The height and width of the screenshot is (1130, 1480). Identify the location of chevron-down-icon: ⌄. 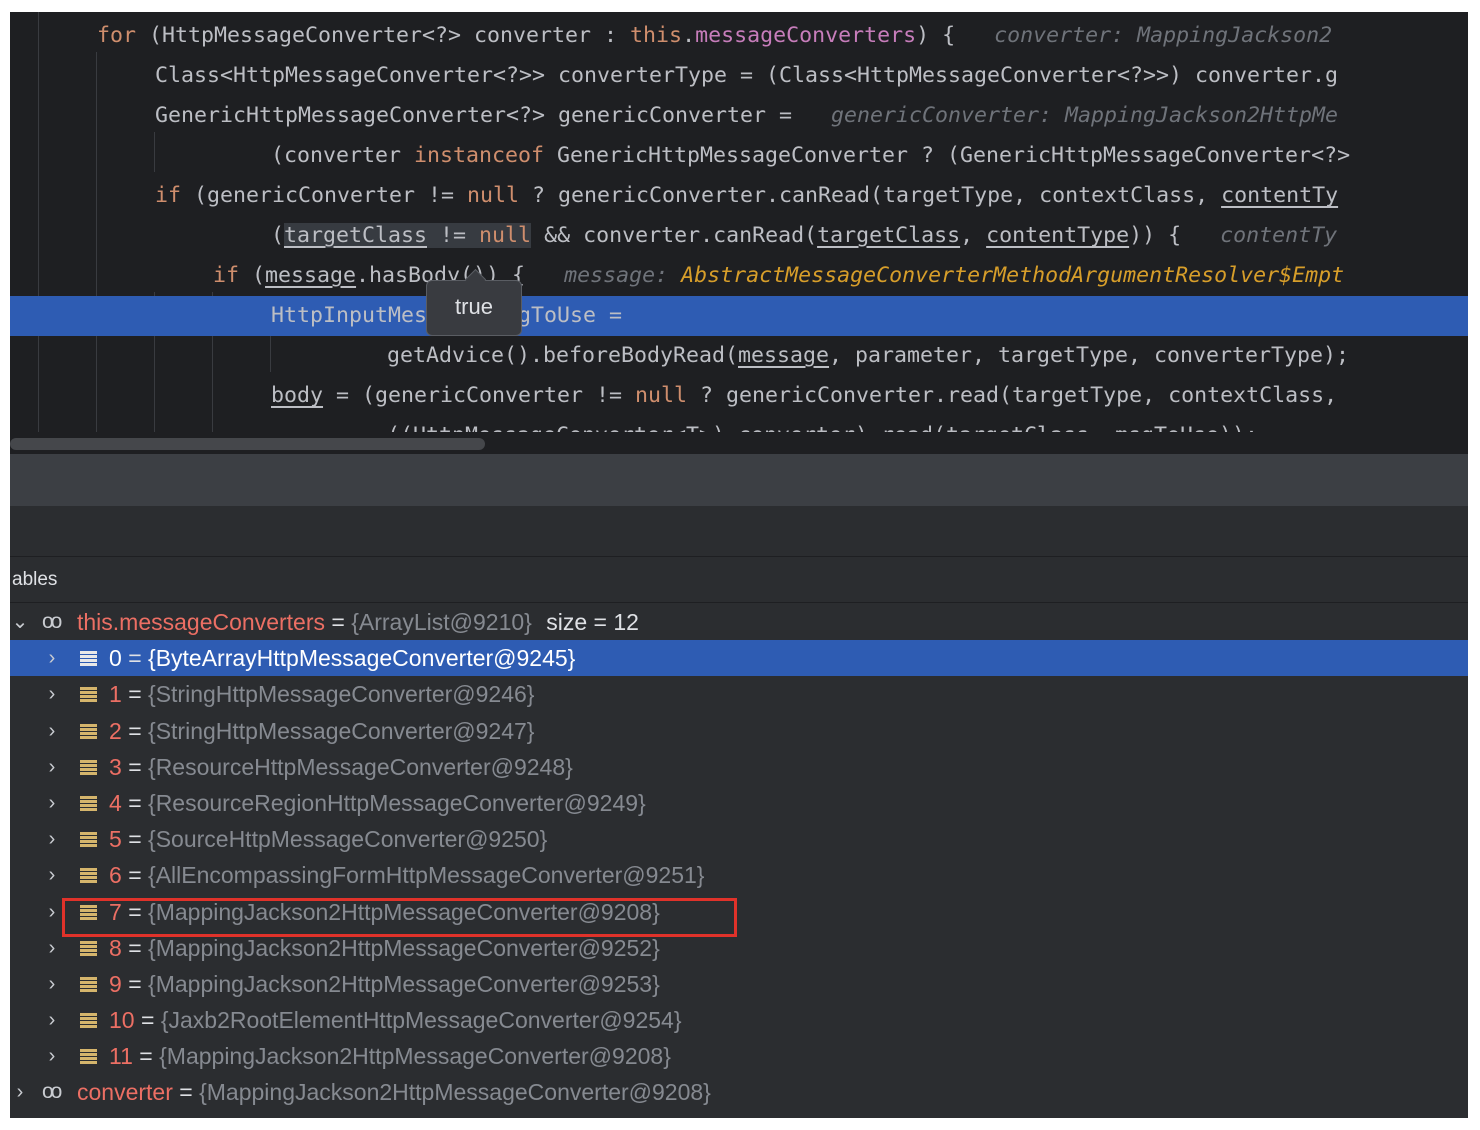
(20, 622).